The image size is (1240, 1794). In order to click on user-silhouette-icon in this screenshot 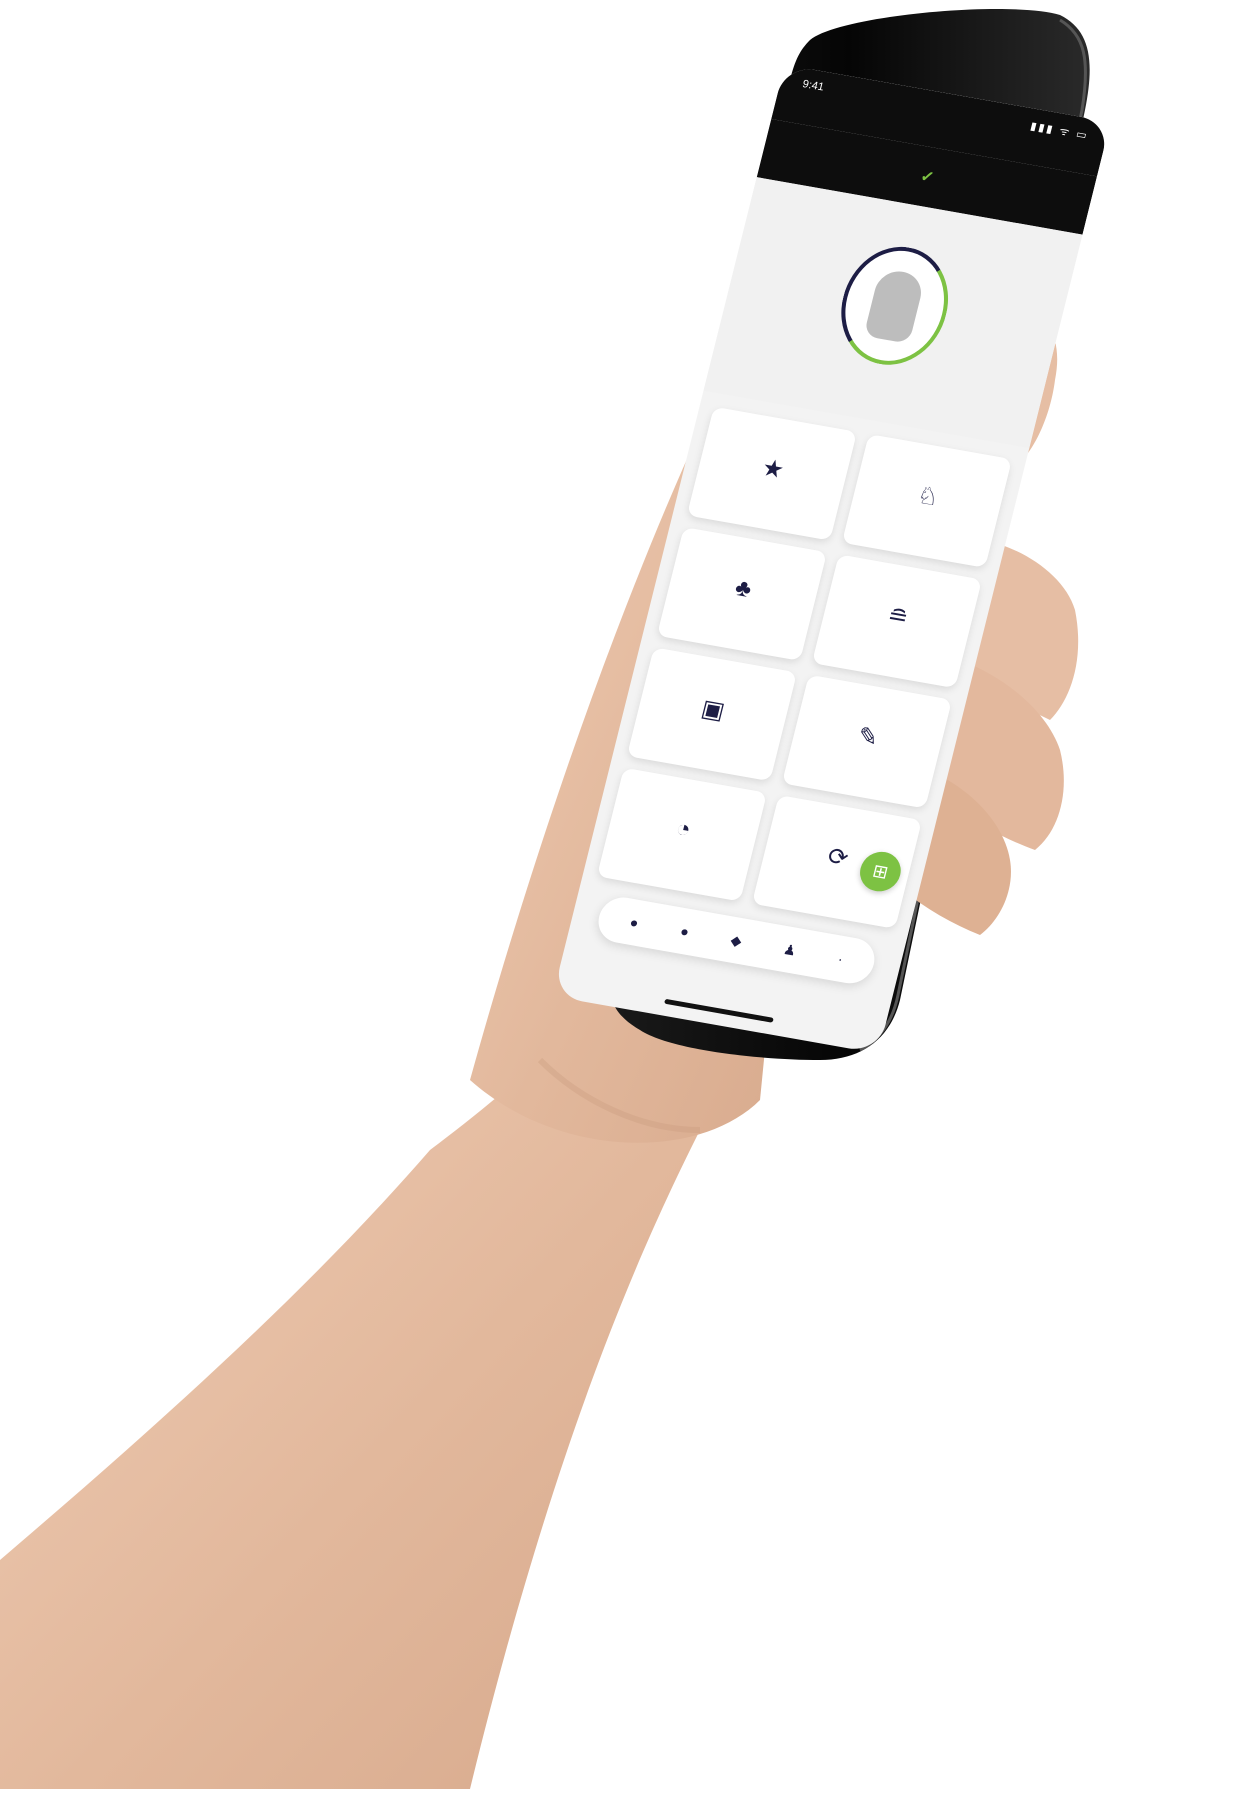, I will do `click(894, 305)`.